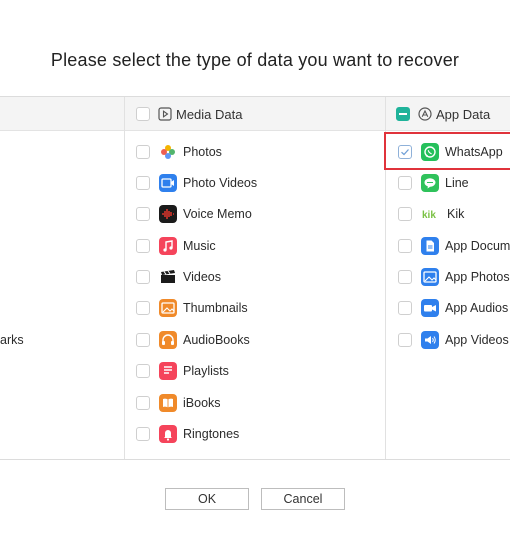  What do you see at coordinates (456, 214) in the screenshot?
I see `kik-label: Kik` at bounding box center [456, 214].